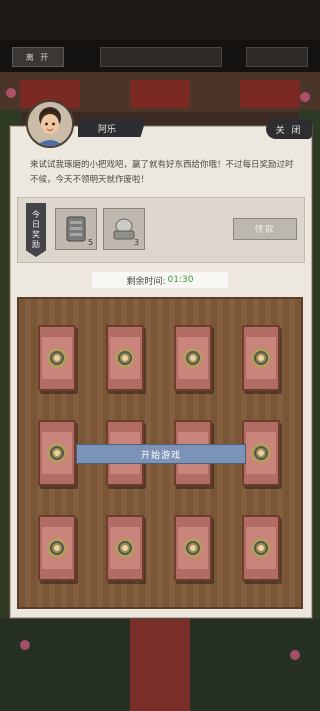  I want to click on close-button: 关 闭, so click(289, 129).